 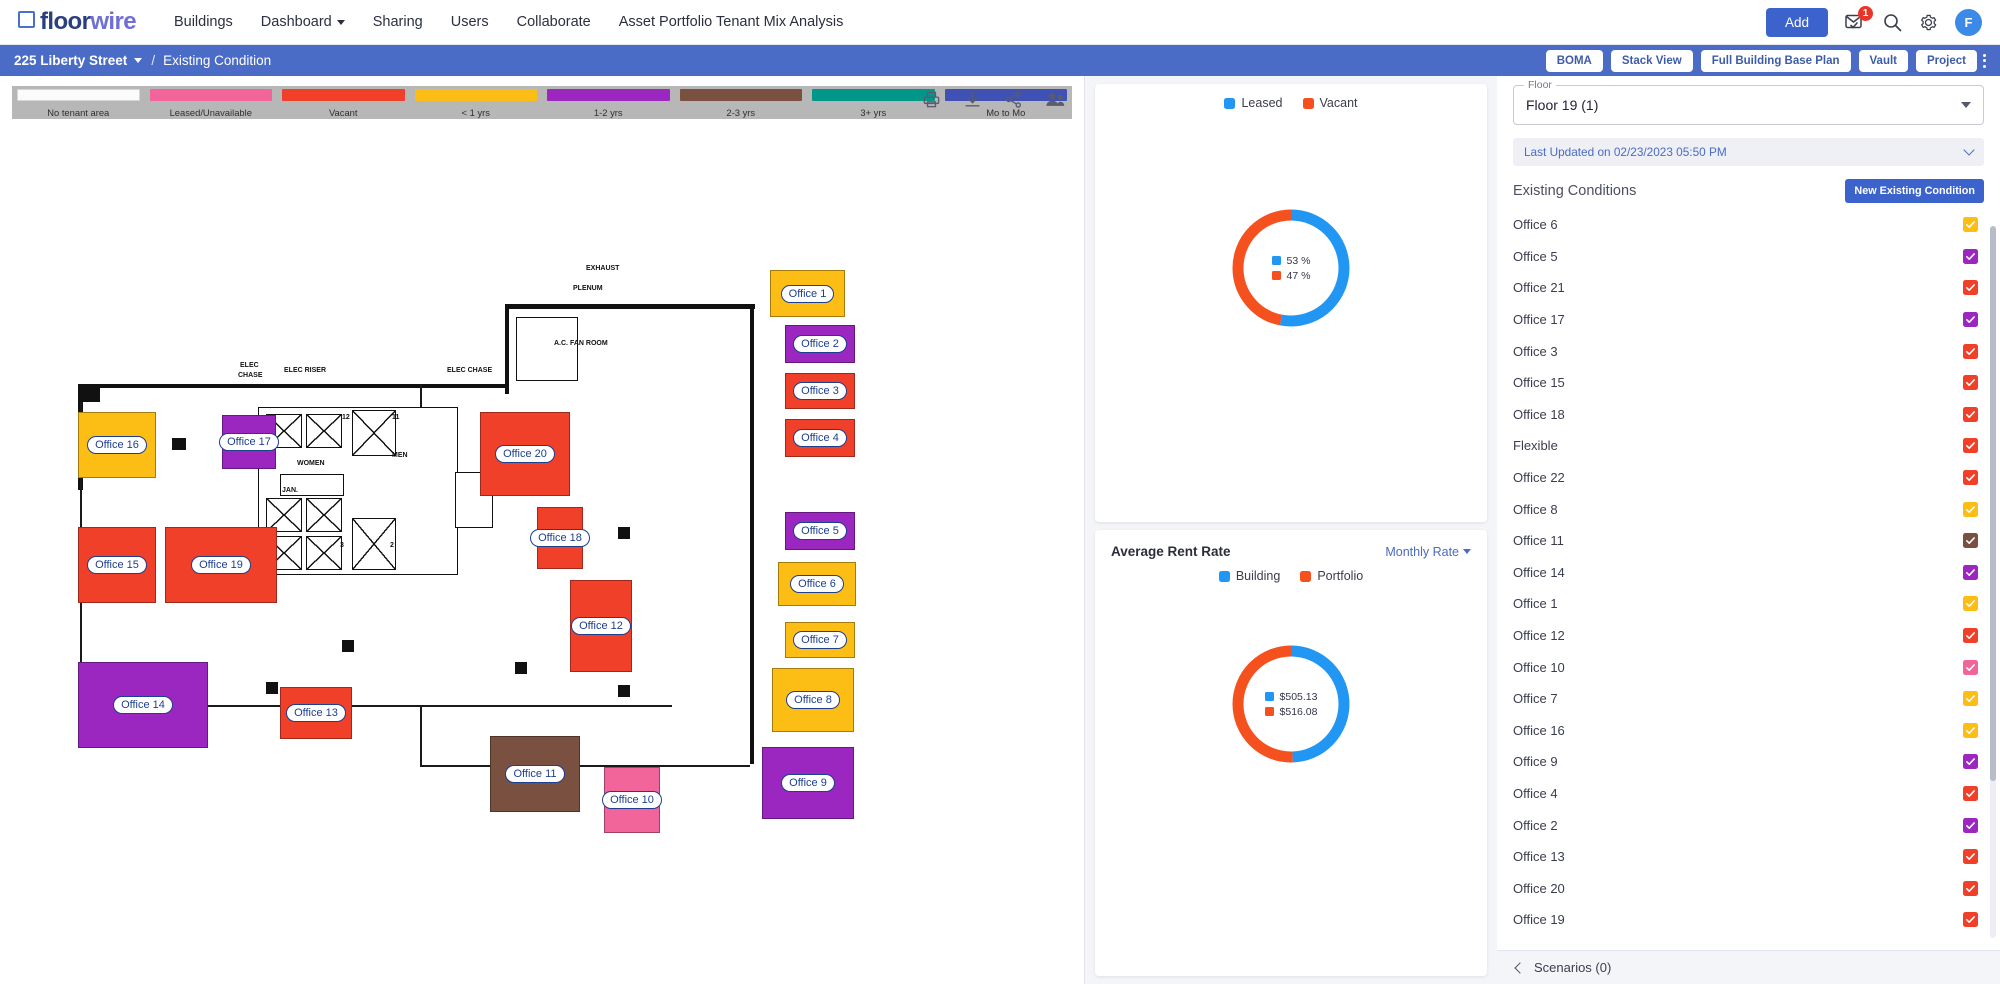 I want to click on existing-condition-row: Office 18, so click(x=1745, y=415).